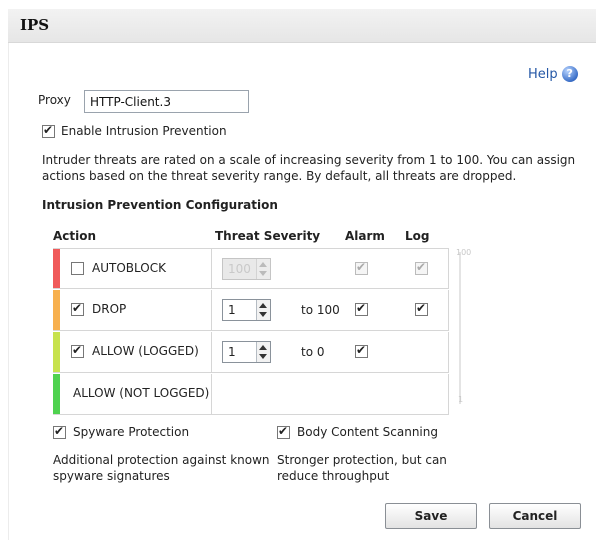 The height and width of the screenshot is (540, 596). Describe the element at coordinates (77, 268) in the screenshot. I see `autoblock-checkbox` at that location.